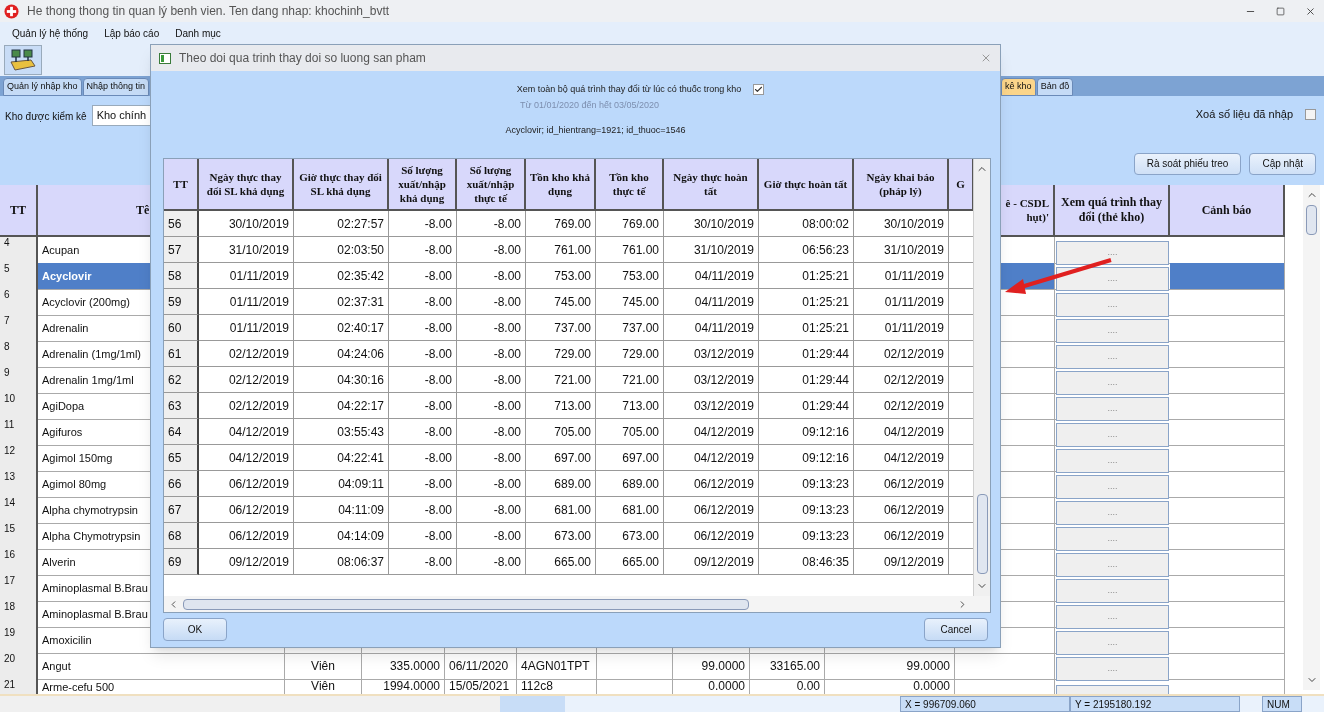  Describe the element at coordinates (161, 666) in the screenshot. I see `drug-name-cell: Angut` at that location.